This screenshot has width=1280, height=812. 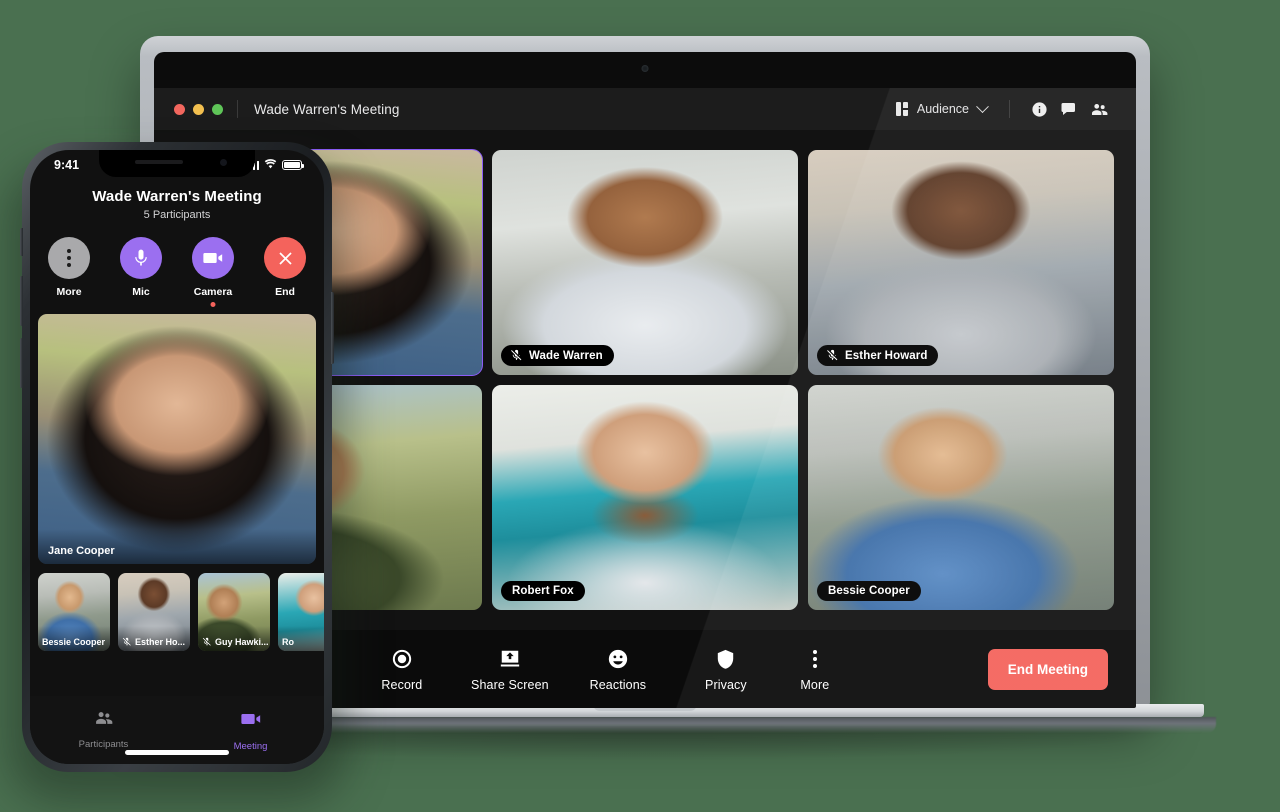 I want to click on chevron-down-icon, so click(x=982, y=106).